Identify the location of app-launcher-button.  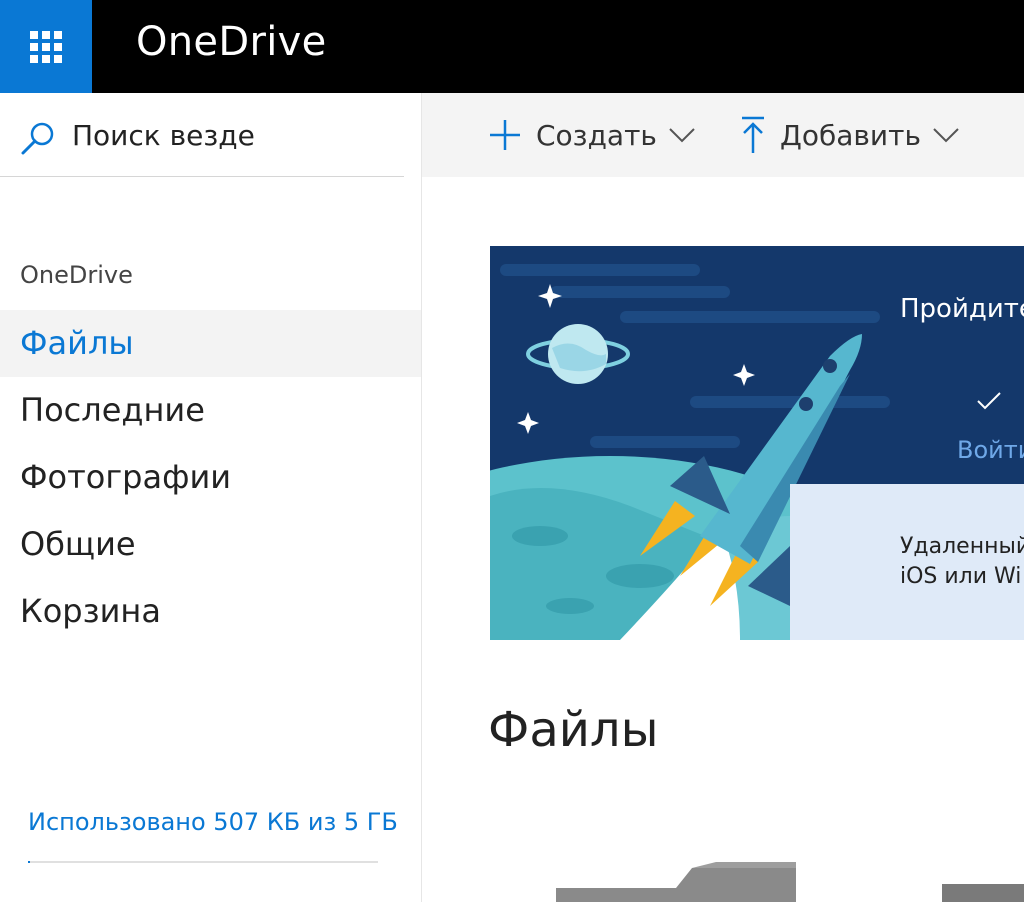
(46, 46).